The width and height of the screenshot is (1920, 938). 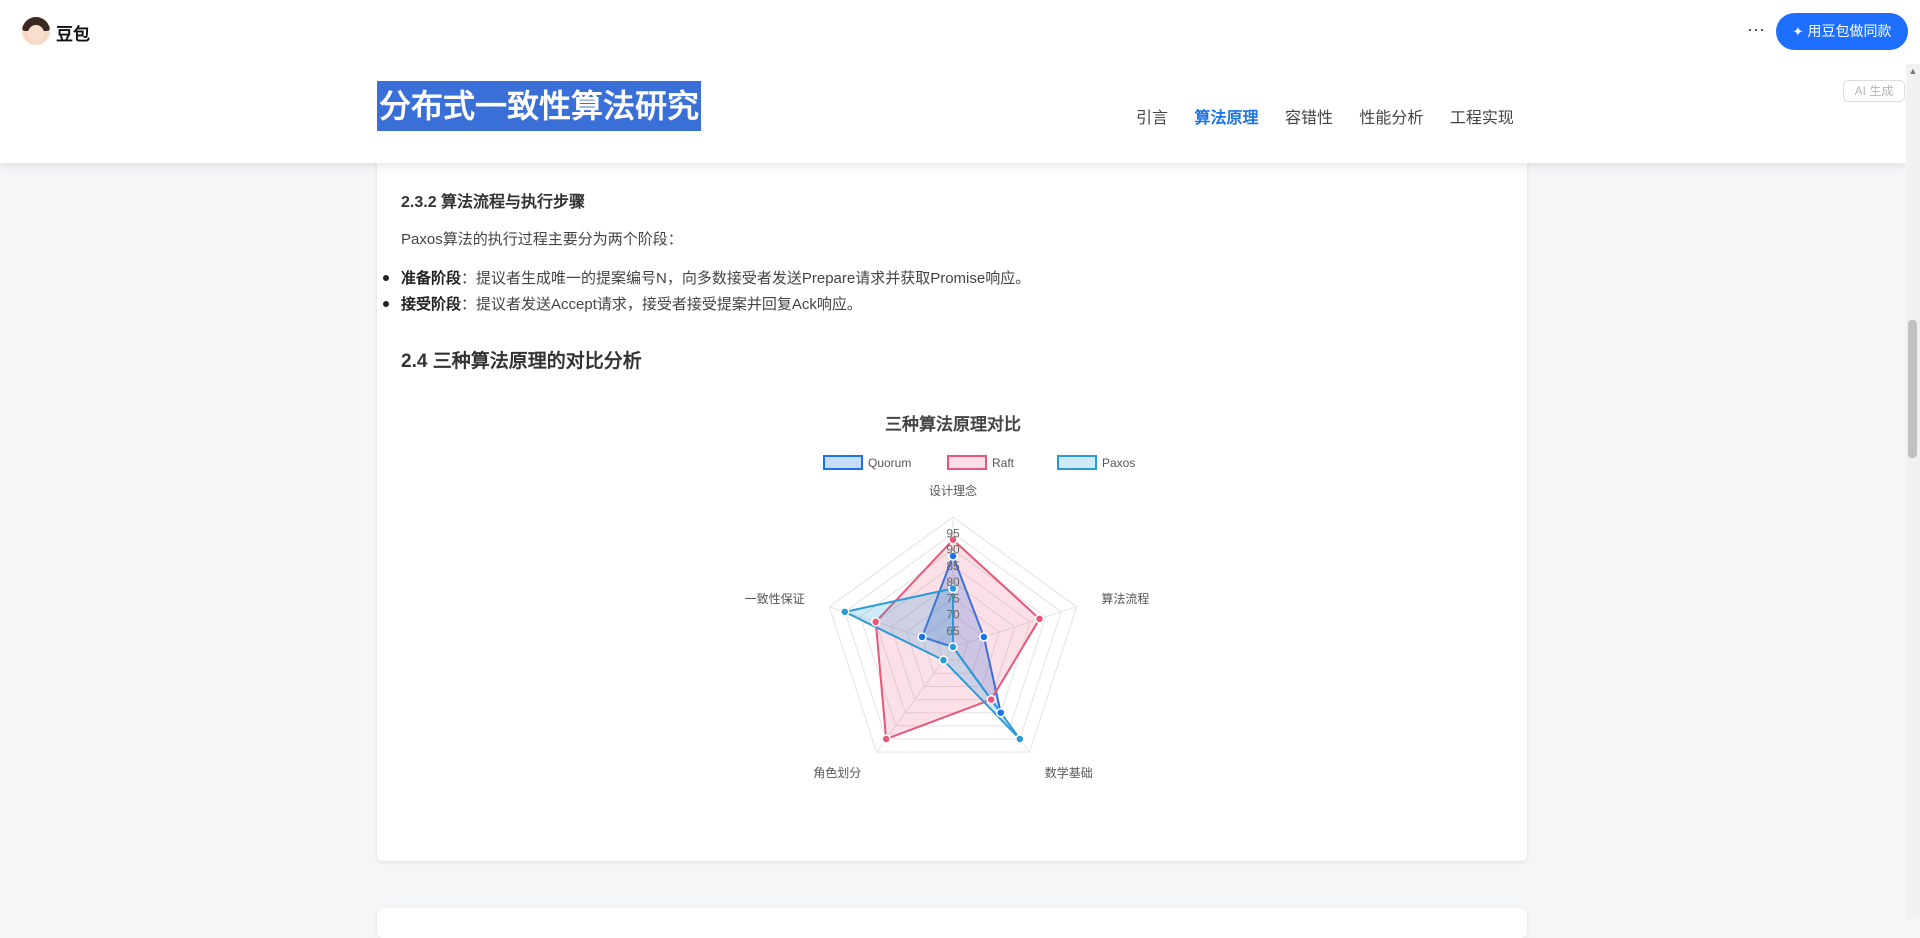 I want to click on next-content-card, so click(x=952, y=923).